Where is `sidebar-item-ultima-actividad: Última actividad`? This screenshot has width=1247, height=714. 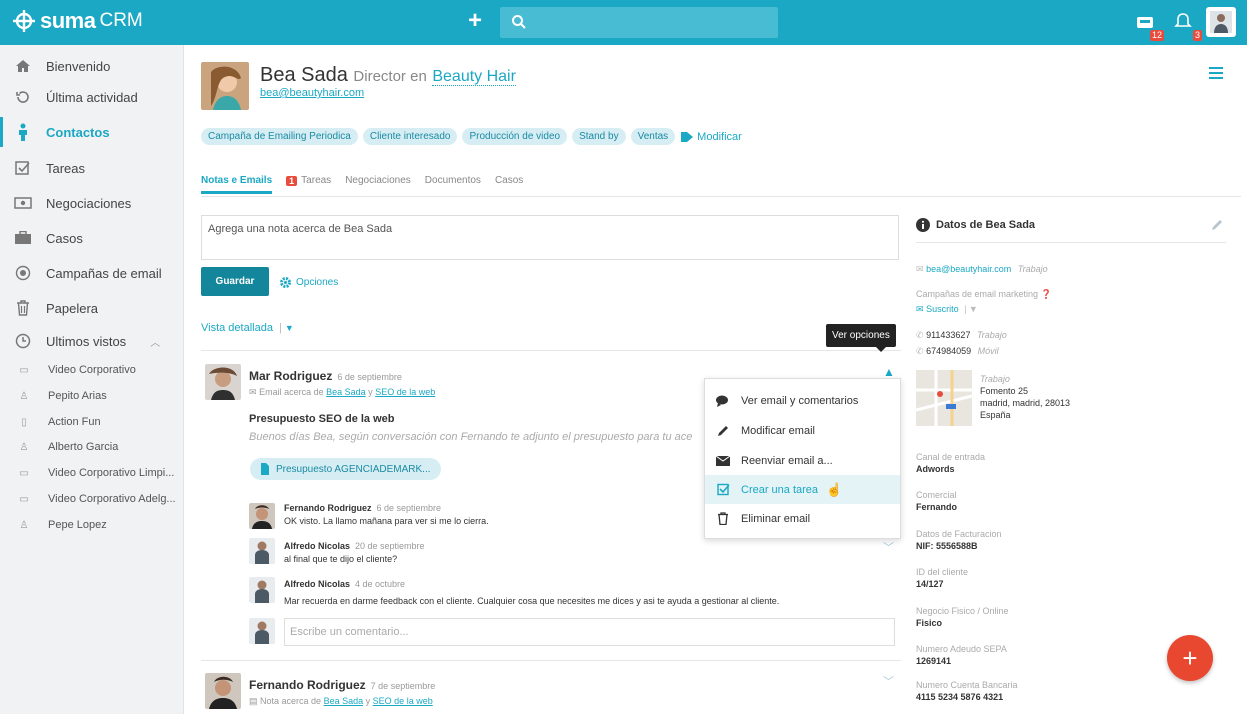 sidebar-item-ultima-actividad: Última actividad is located at coordinates (92, 97).